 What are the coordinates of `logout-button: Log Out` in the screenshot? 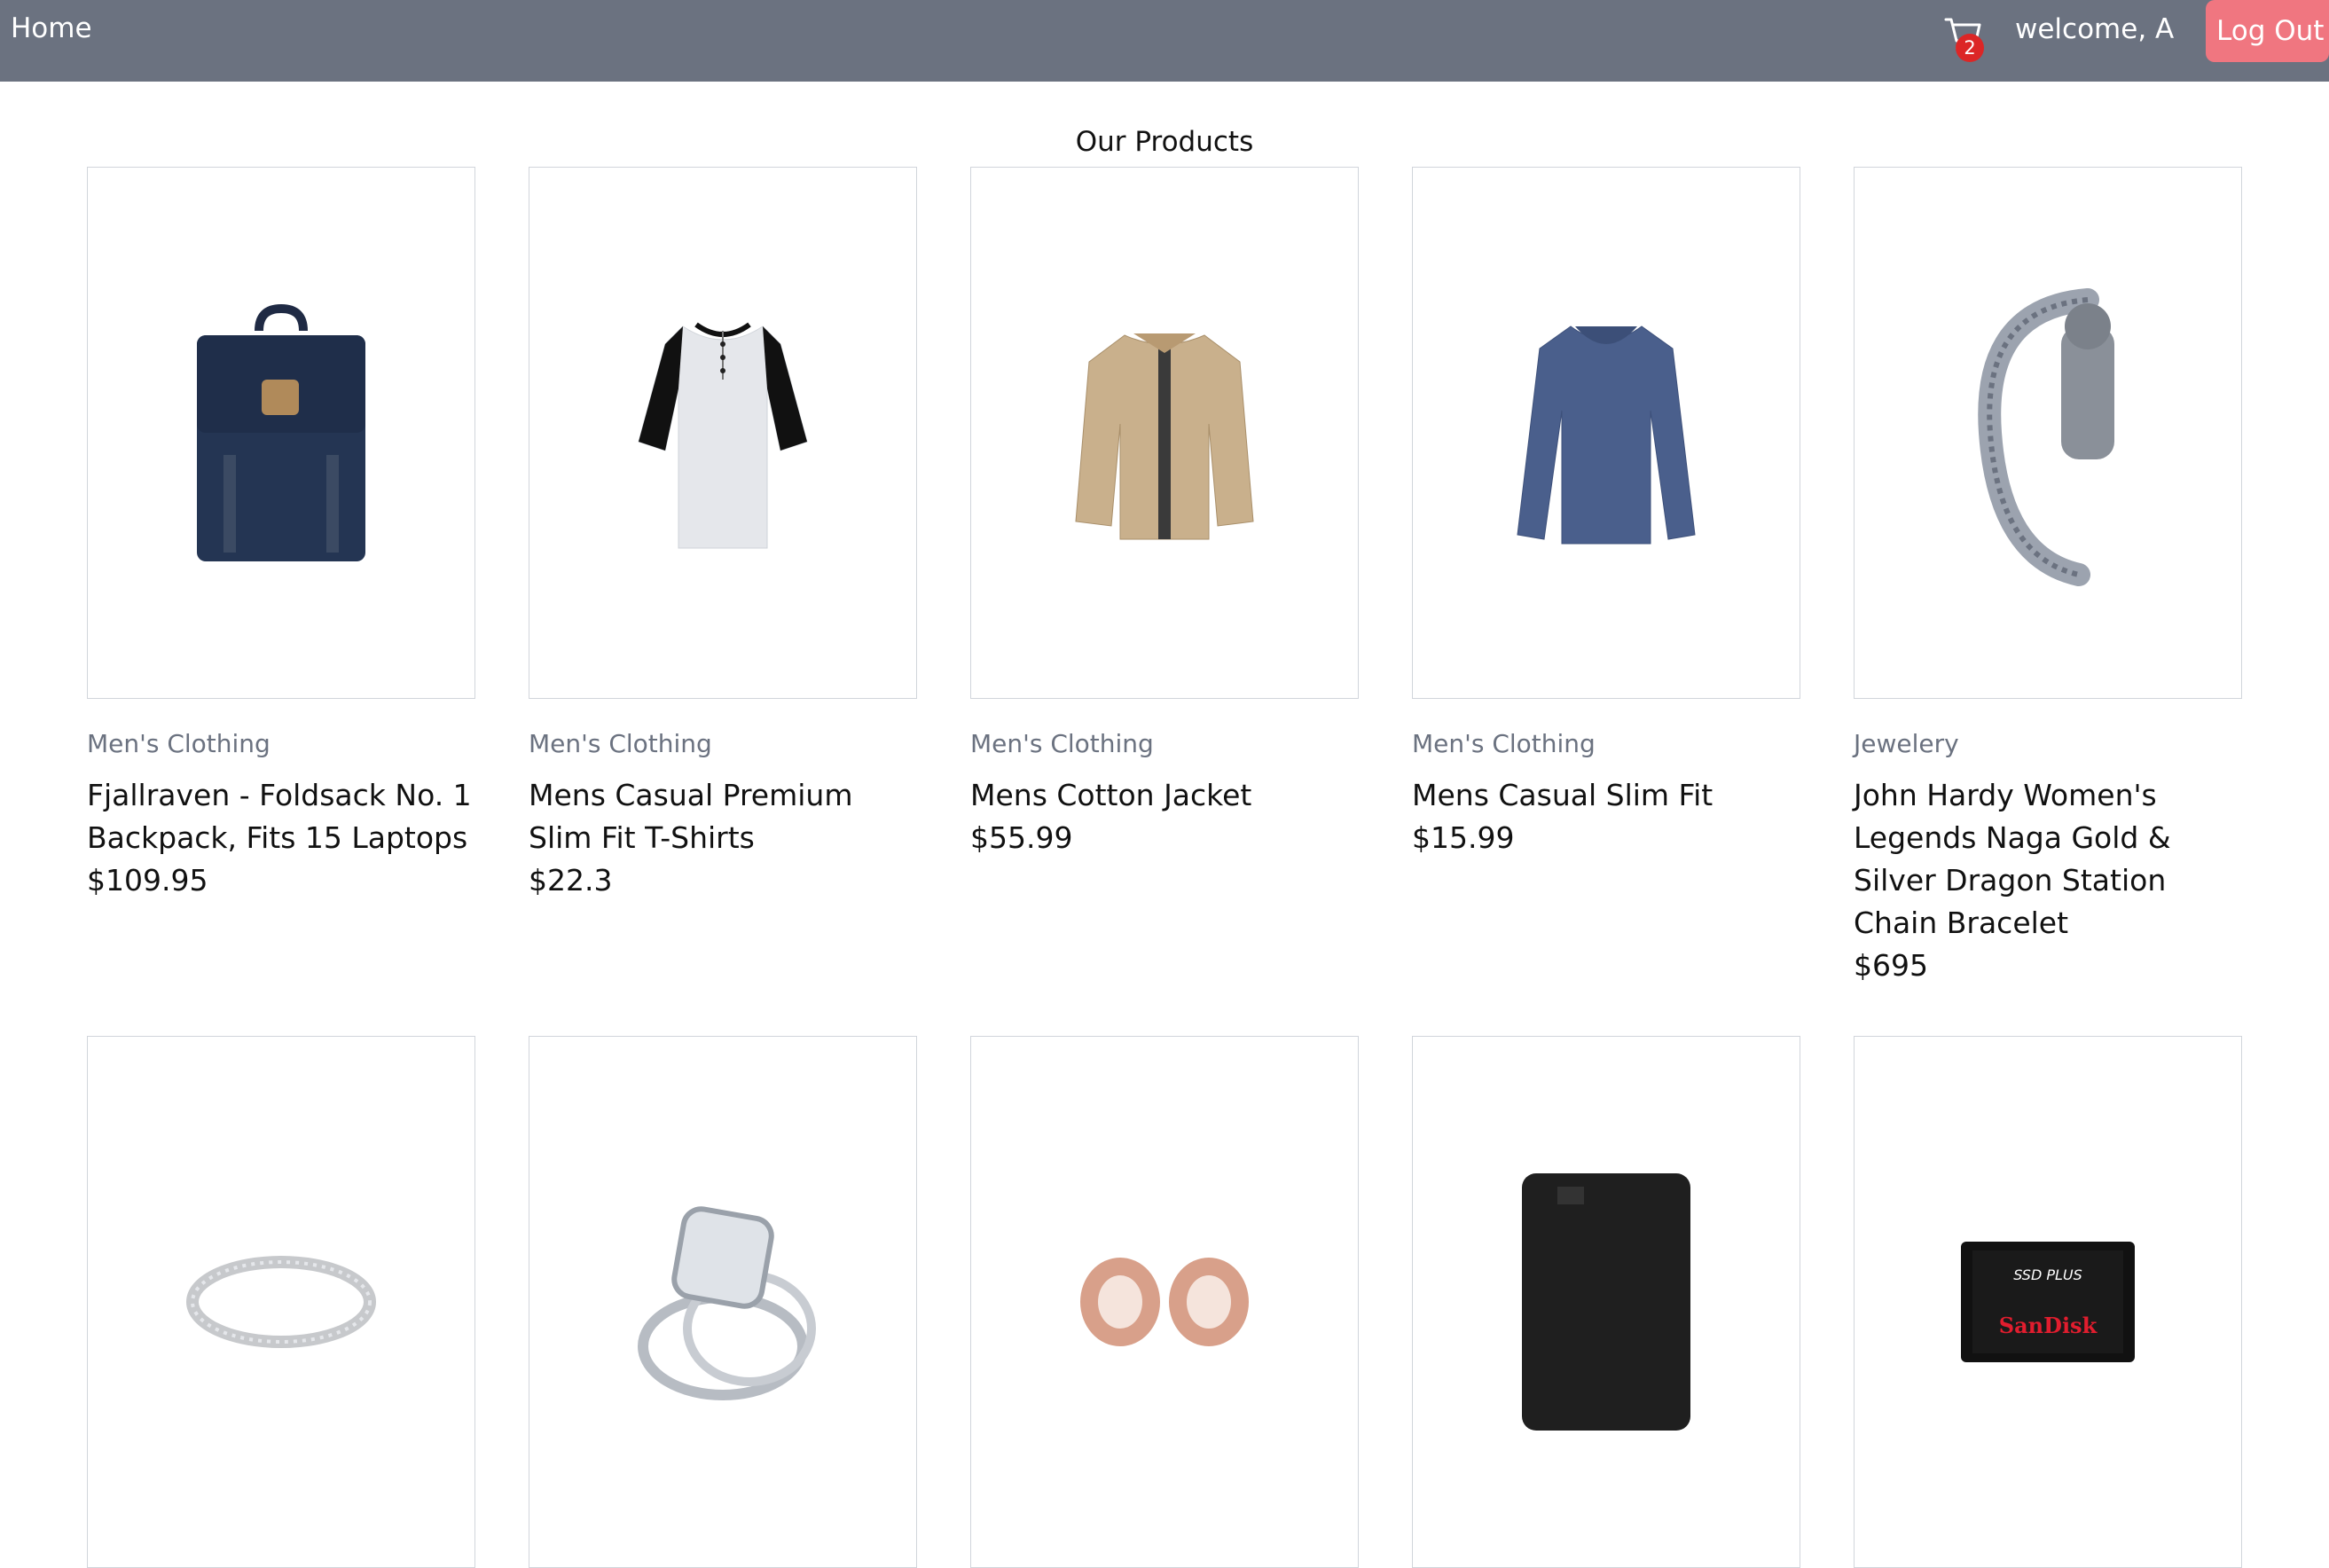 It's located at (2267, 31).